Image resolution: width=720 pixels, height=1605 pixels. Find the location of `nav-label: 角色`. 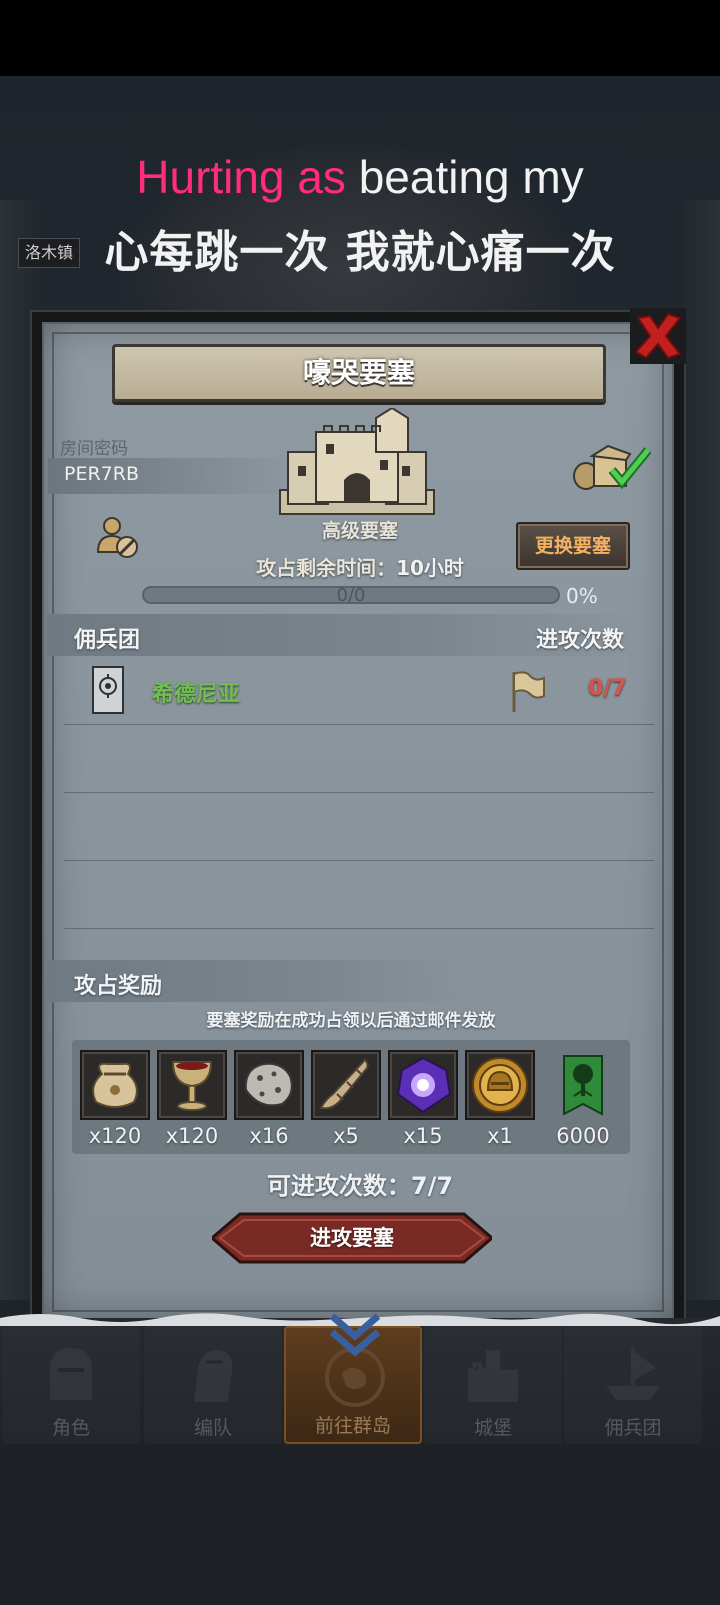

nav-label: 角色 is located at coordinates (70, 1428).